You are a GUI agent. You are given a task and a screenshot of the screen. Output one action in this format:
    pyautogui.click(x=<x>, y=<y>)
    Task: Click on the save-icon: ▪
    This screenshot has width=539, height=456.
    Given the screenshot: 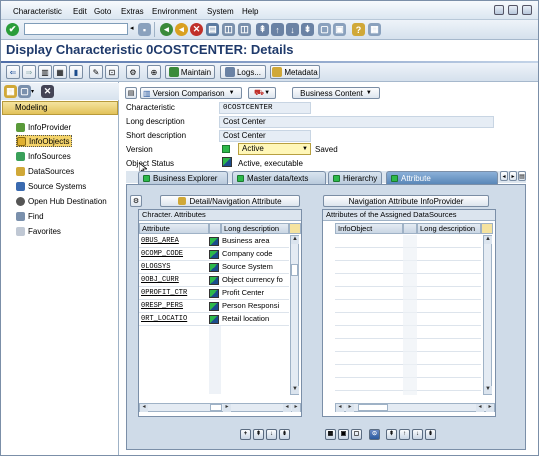 What is the action you would take?
    pyautogui.click(x=144, y=29)
    